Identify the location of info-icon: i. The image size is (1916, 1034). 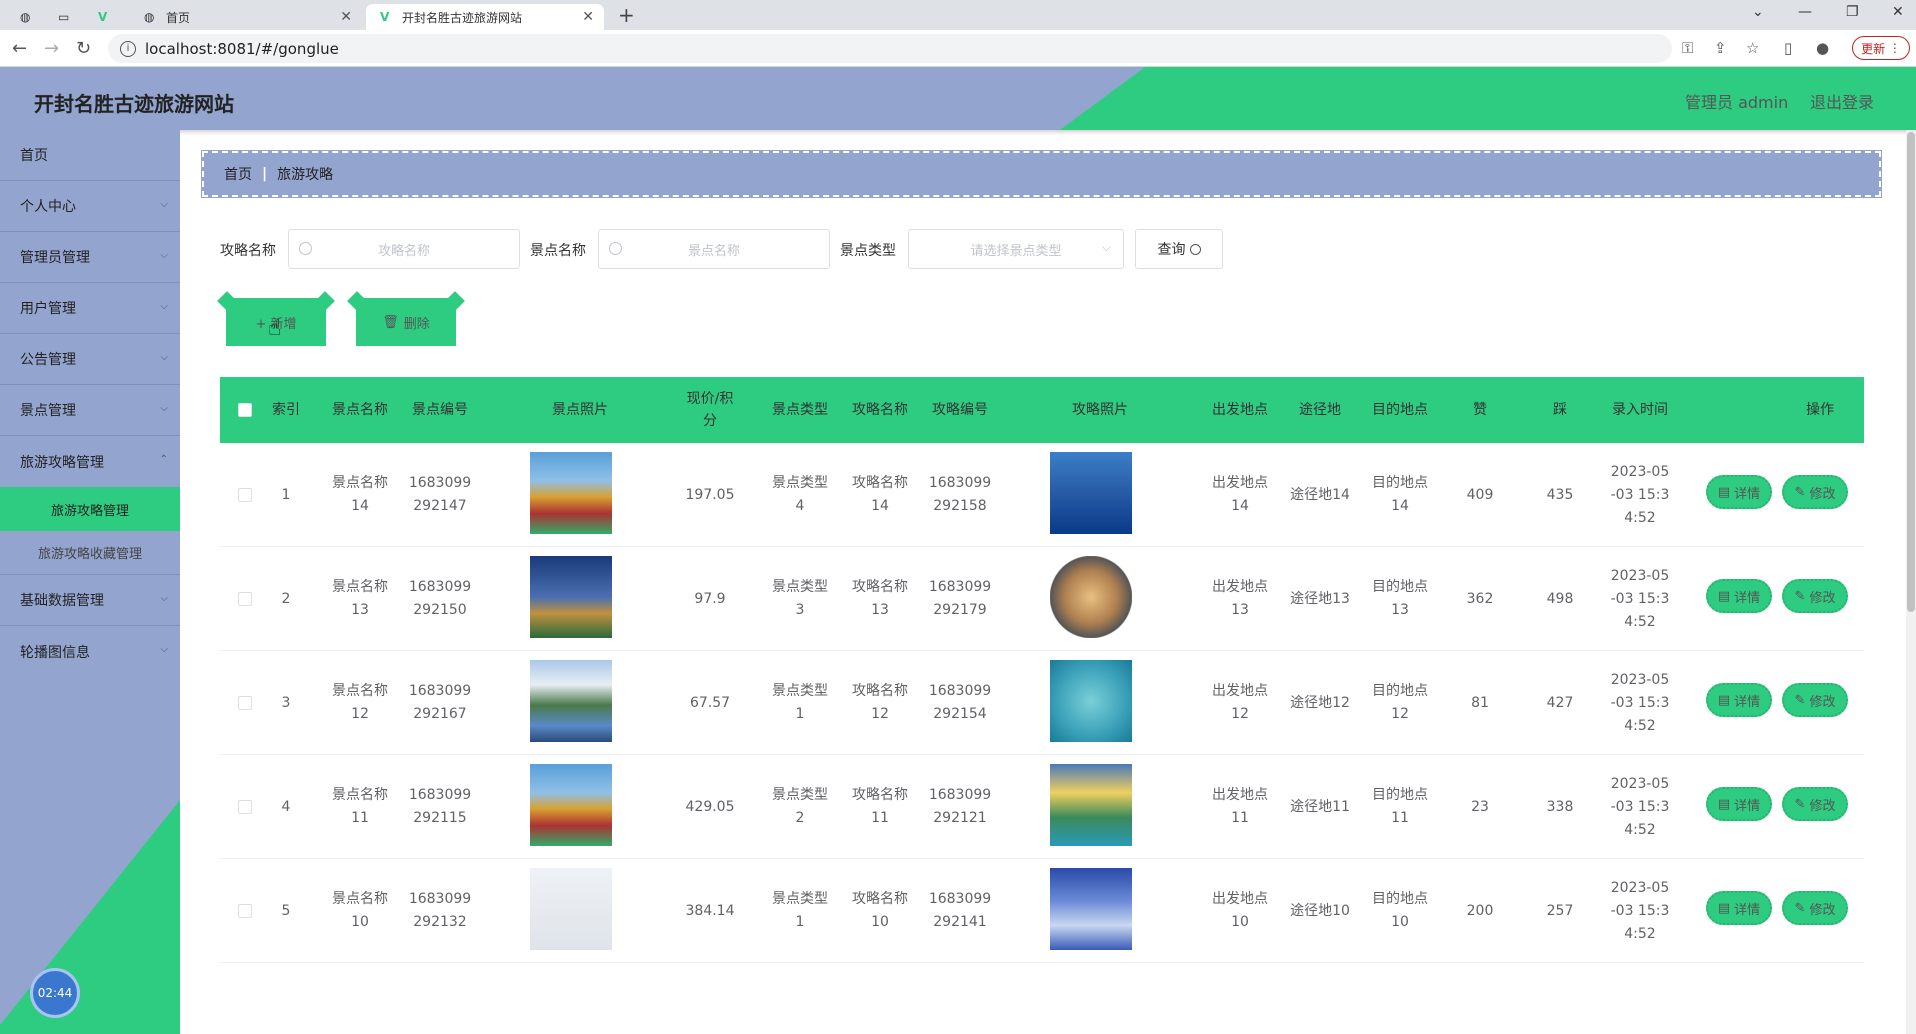
(128, 48).